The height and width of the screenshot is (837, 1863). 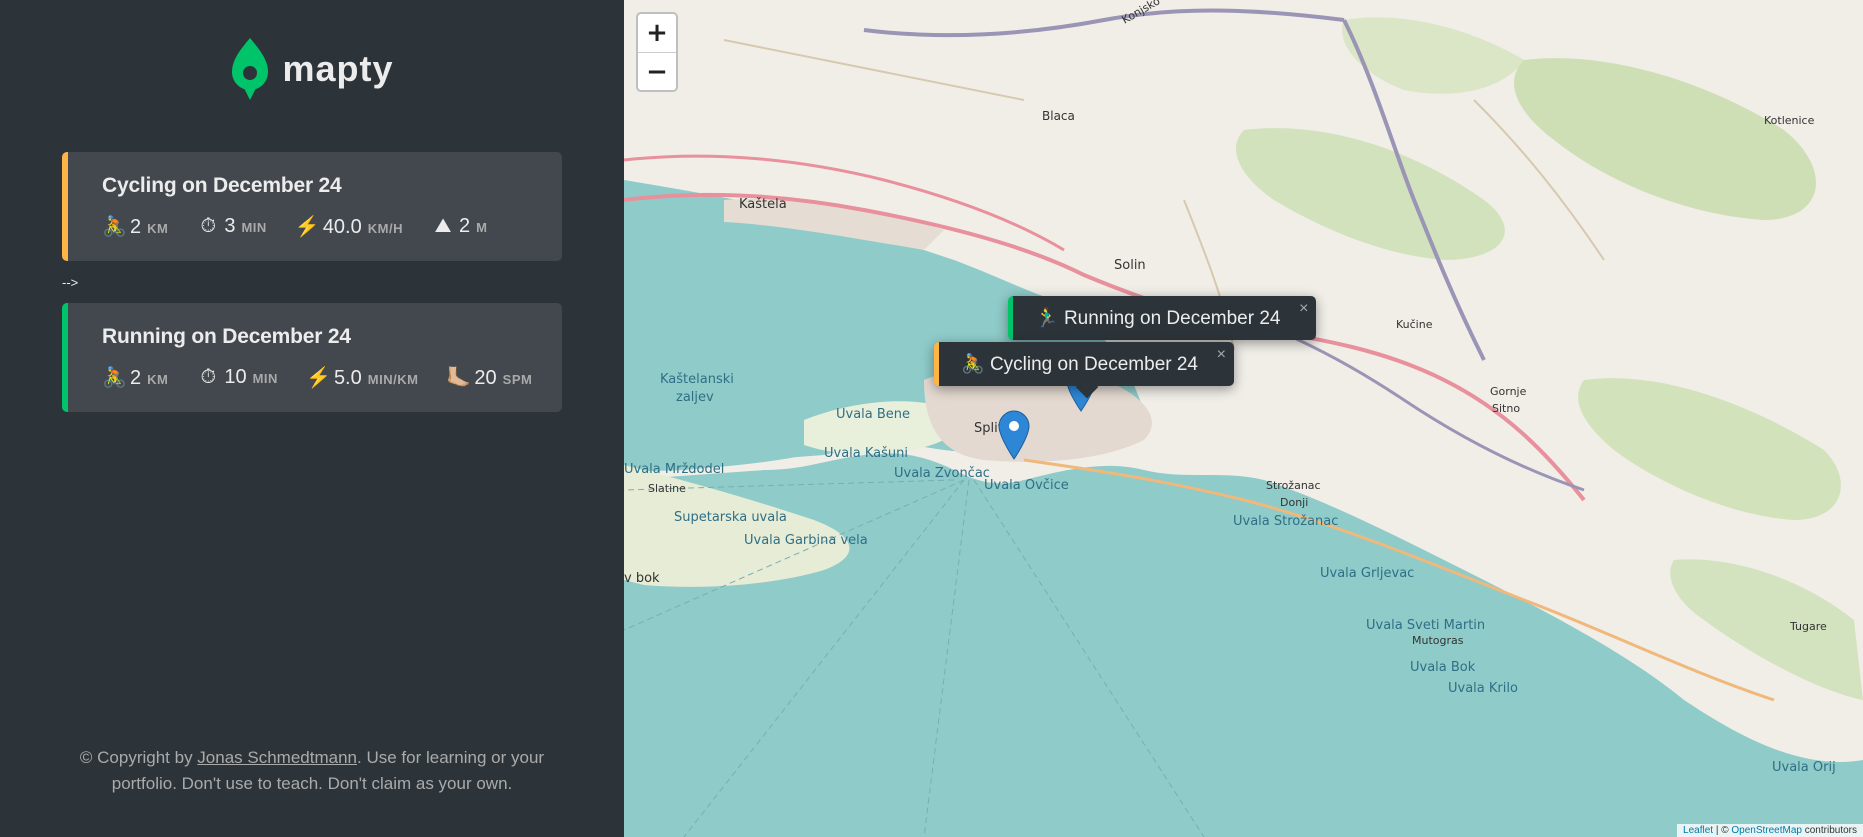 I want to click on duration-value: 10, so click(x=235, y=377).